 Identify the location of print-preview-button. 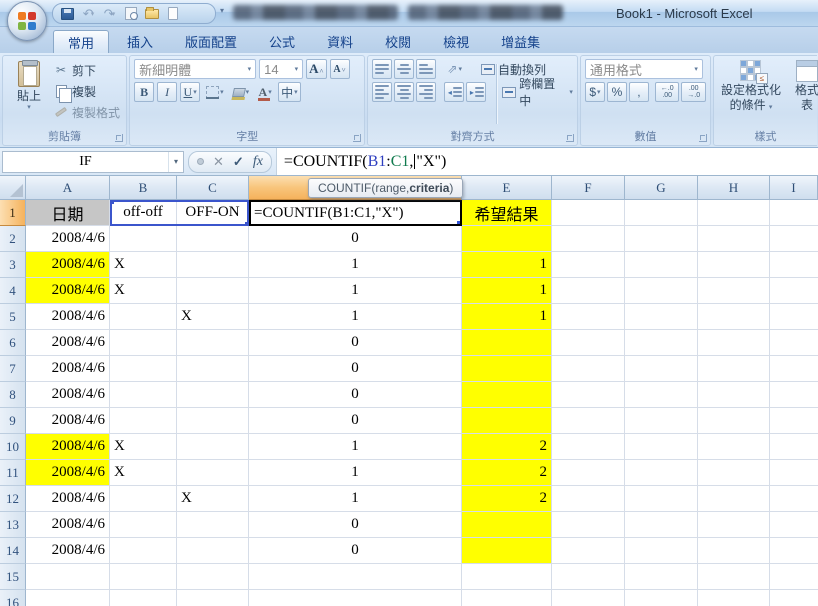
(130, 14).